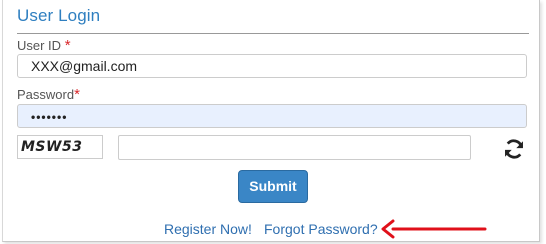 This screenshot has height=244, width=546. I want to click on user-id-value: XXX@gmail.com, so click(84, 66).